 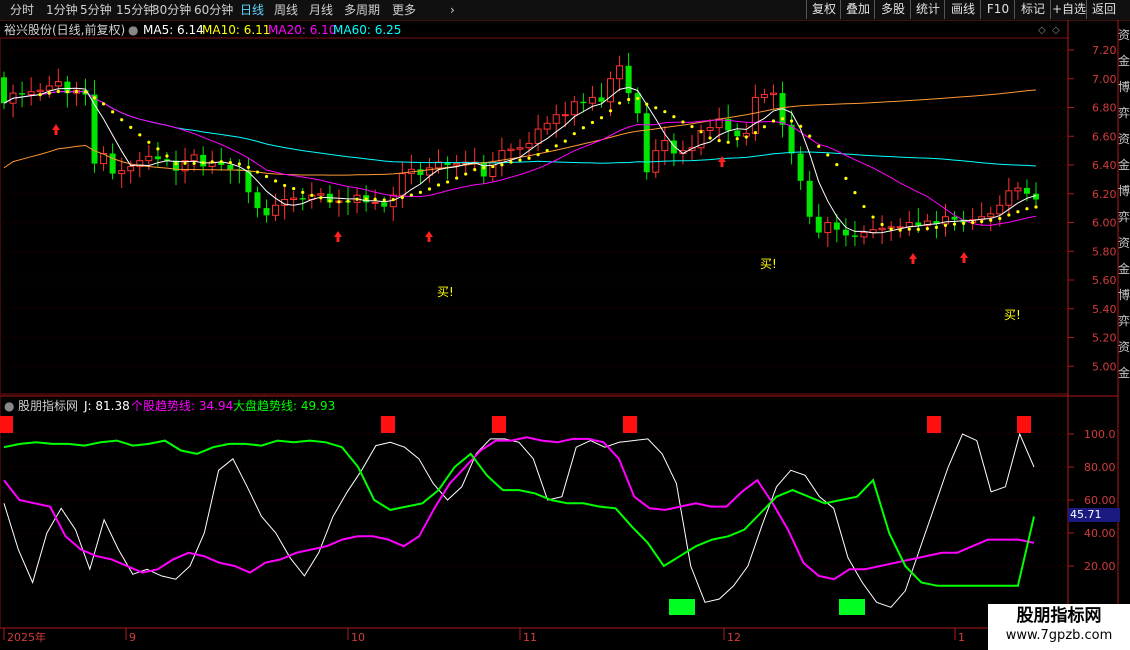 I want to click on price-tick-label: 6.80, so click(x=1104, y=108).